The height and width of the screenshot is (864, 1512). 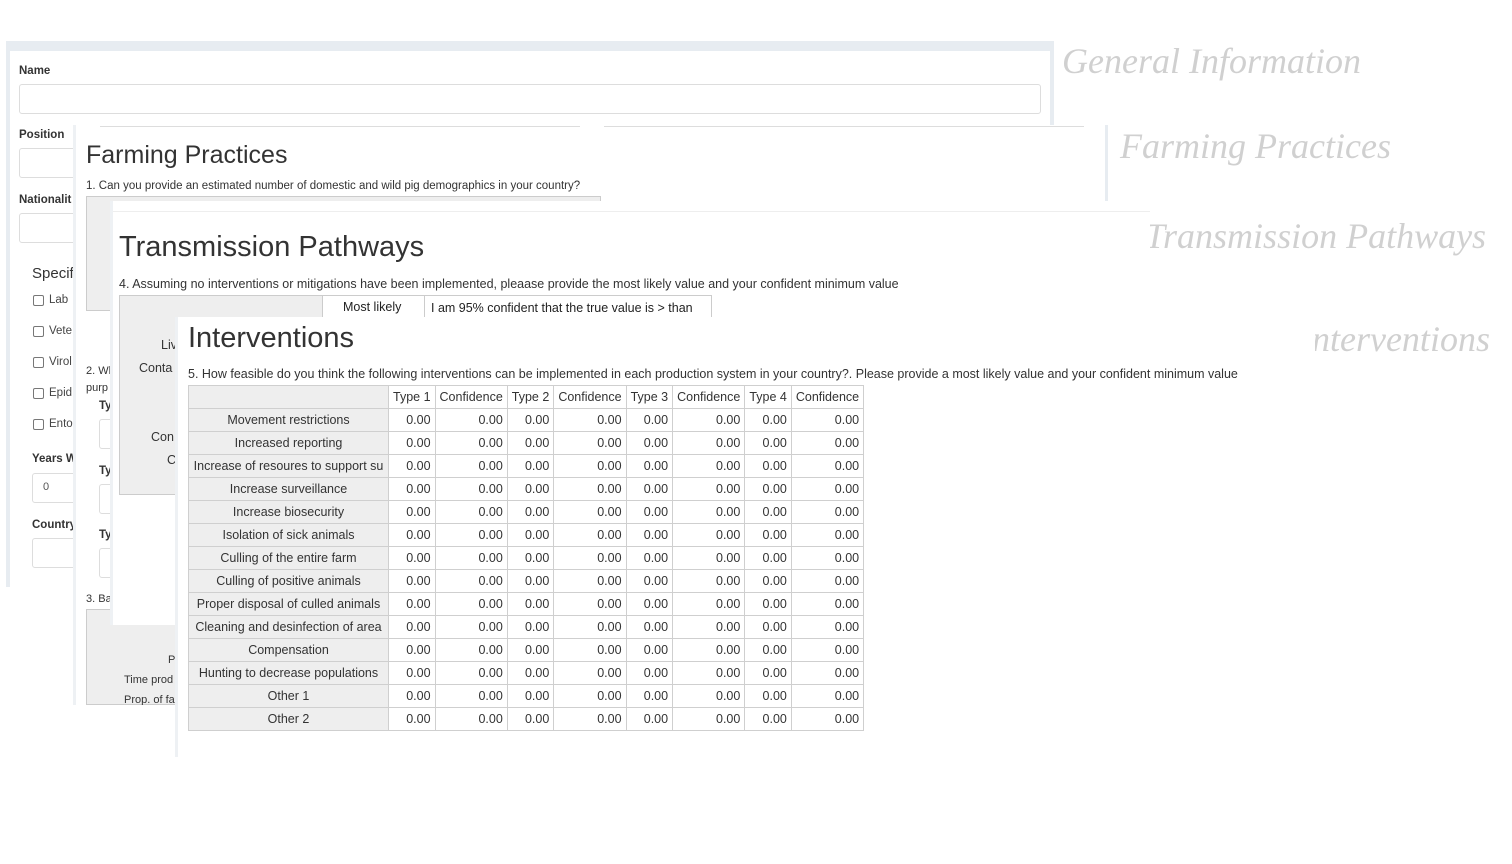 What do you see at coordinates (53, 424) in the screenshot?
I see `checkbox-entomology: Ento` at bounding box center [53, 424].